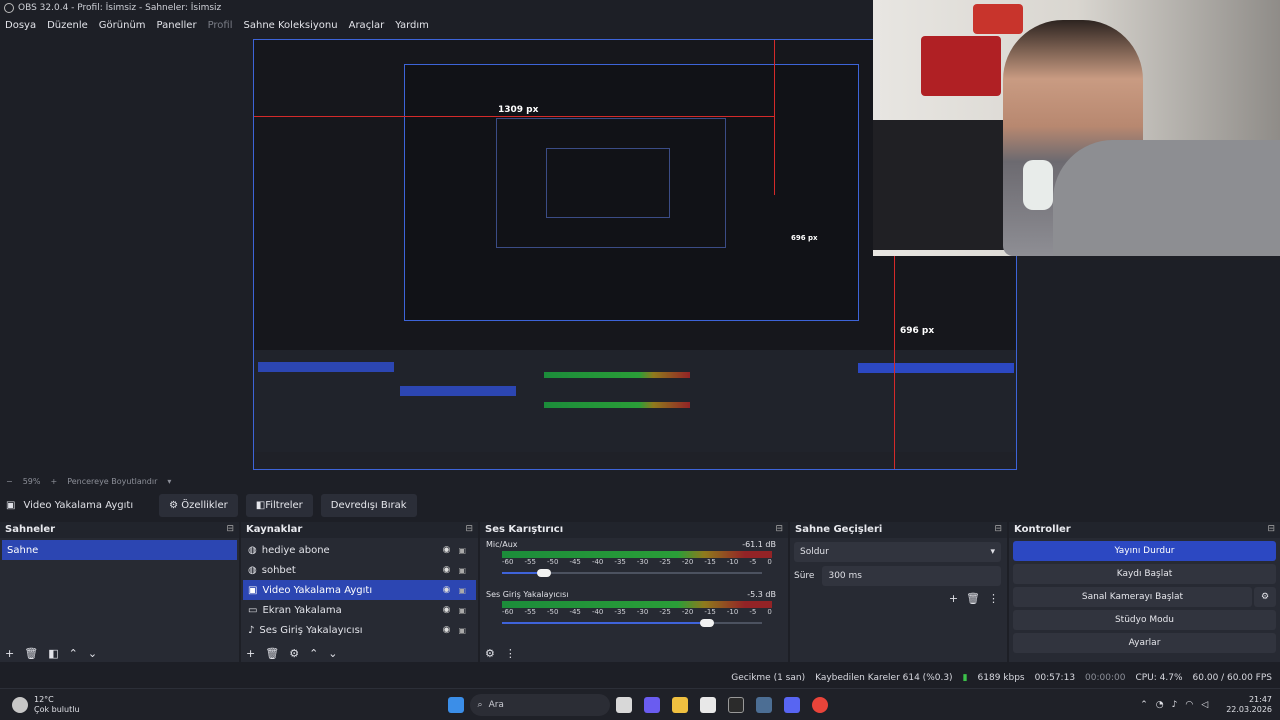 The height and width of the screenshot is (720, 1280). I want to click on mixer-settings-icon: ⚙, so click(490, 653).